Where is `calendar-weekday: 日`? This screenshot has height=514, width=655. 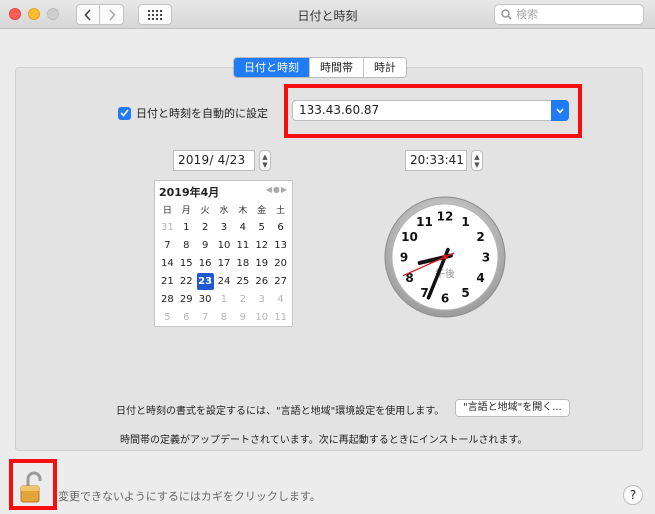
calendar-weekday: 日 is located at coordinates (167, 211).